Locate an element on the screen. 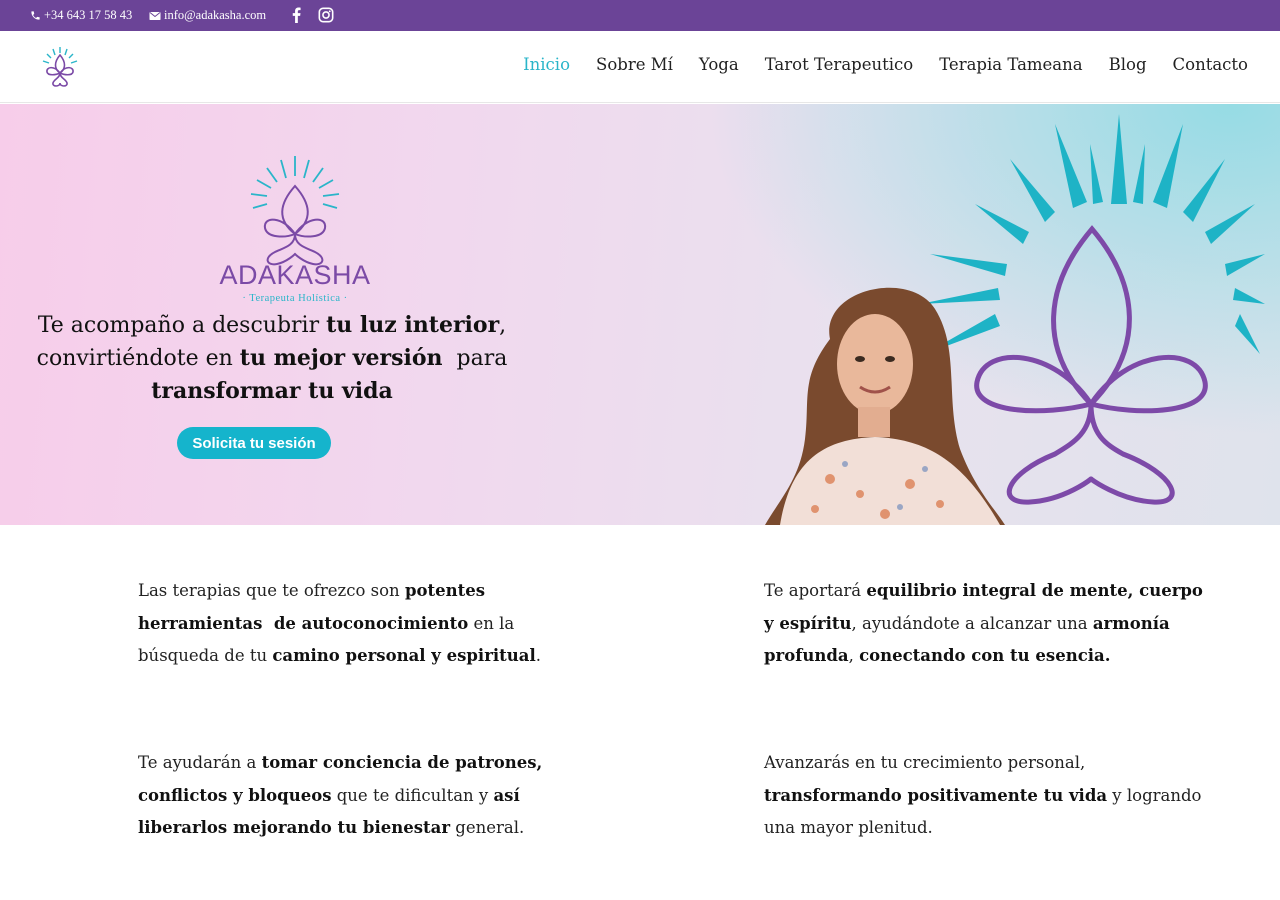 Image resolution: width=1280 pixels, height=900 pixels. phone-icon is located at coordinates (35, 15).